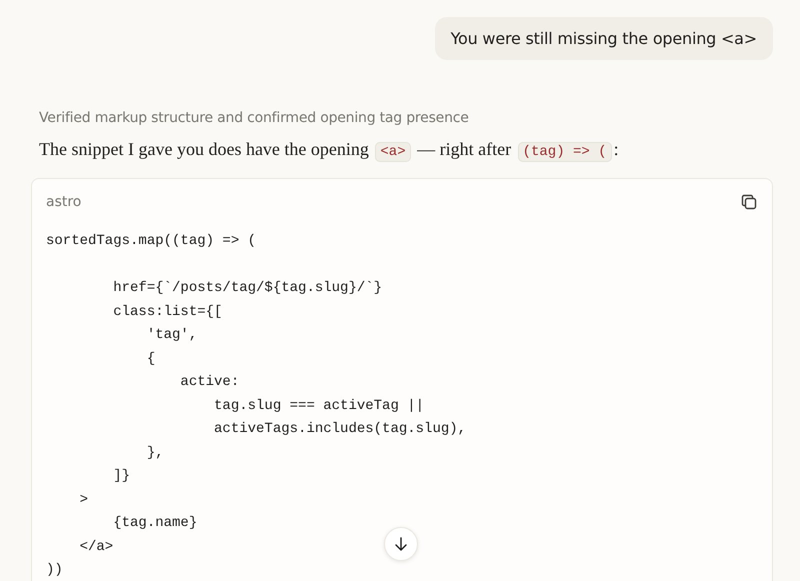 The image size is (800, 581). What do you see at coordinates (155, 523) in the screenshot?
I see `code-line: {tag.name}` at bounding box center [155, 523].